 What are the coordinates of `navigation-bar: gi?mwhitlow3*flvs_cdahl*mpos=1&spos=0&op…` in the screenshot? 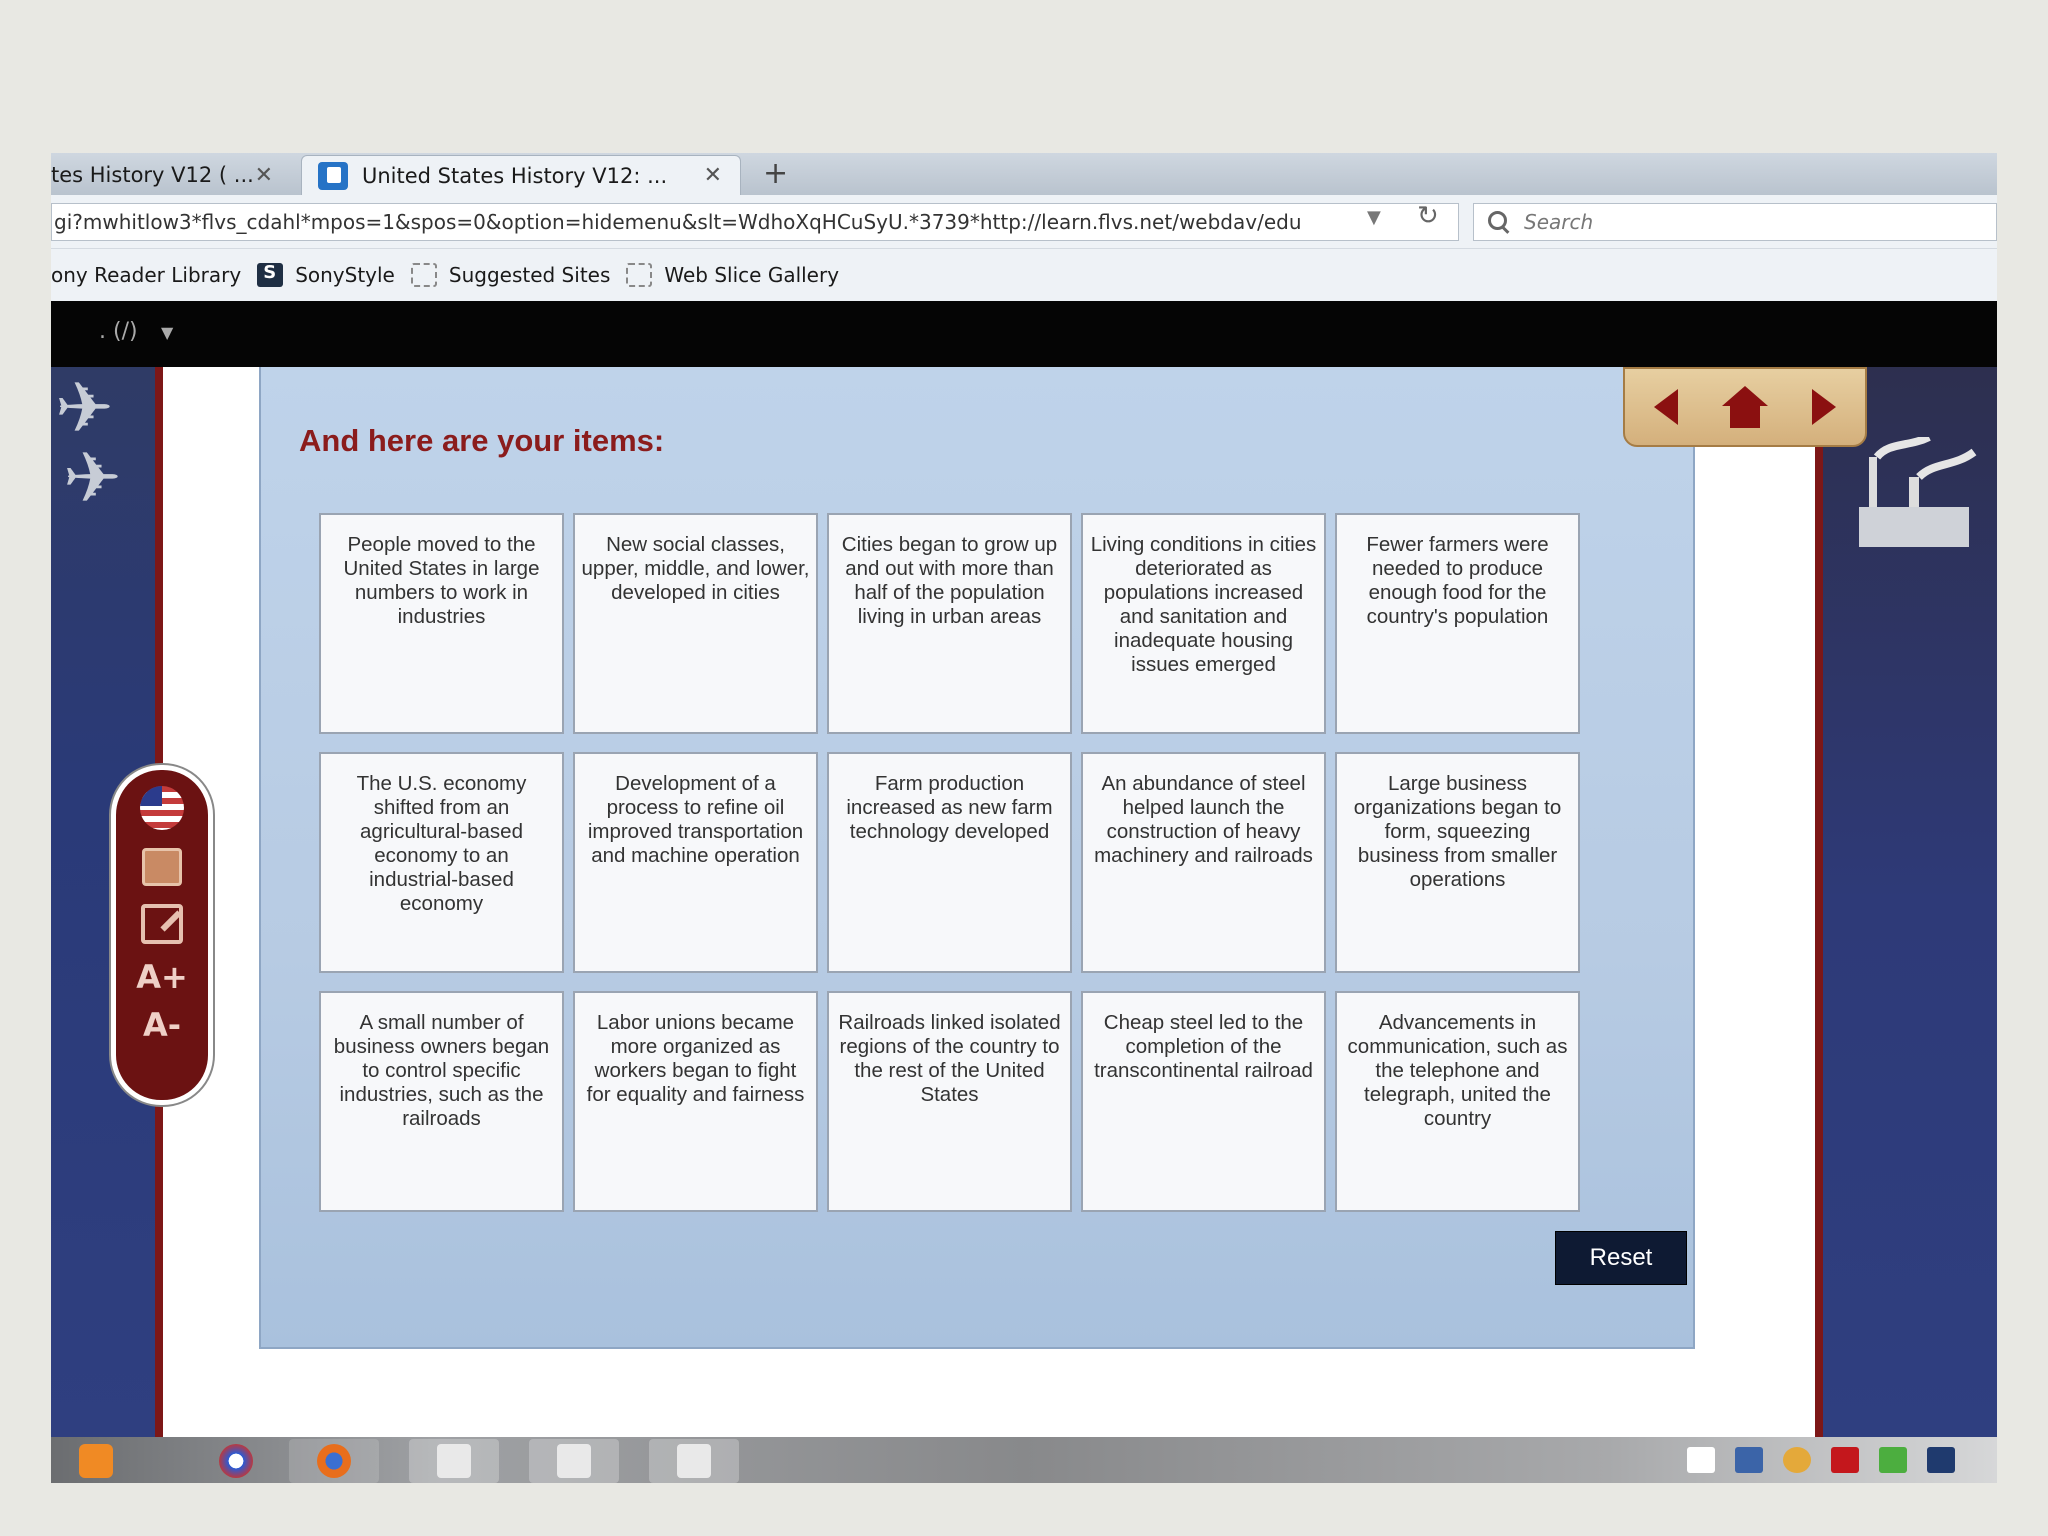 It's located at (1024, 222).